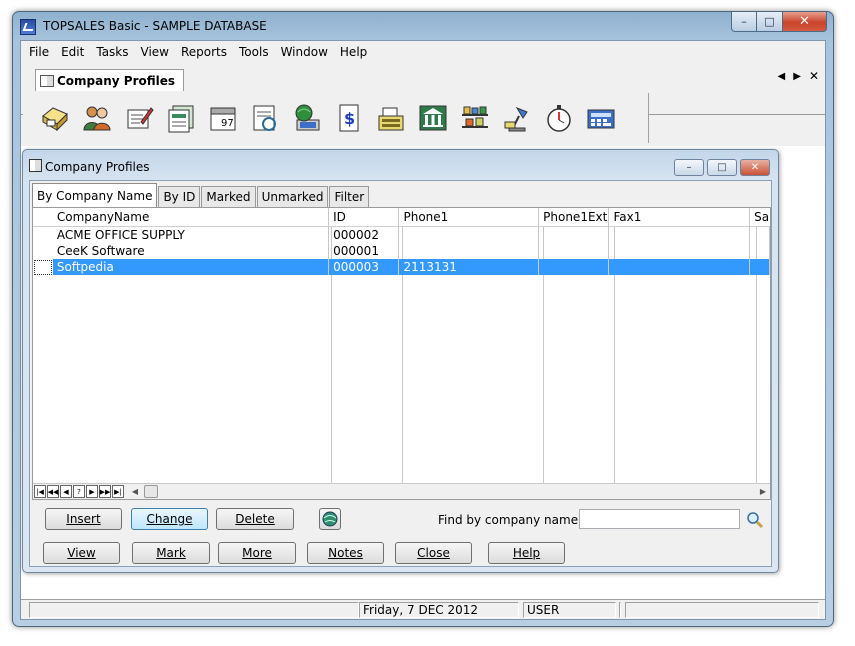 The image size is (855, 646). What do you see at coordinates (689, 167) in the screenshot?
I see `child-minimize-button: –` at bounding box center [689, 167].